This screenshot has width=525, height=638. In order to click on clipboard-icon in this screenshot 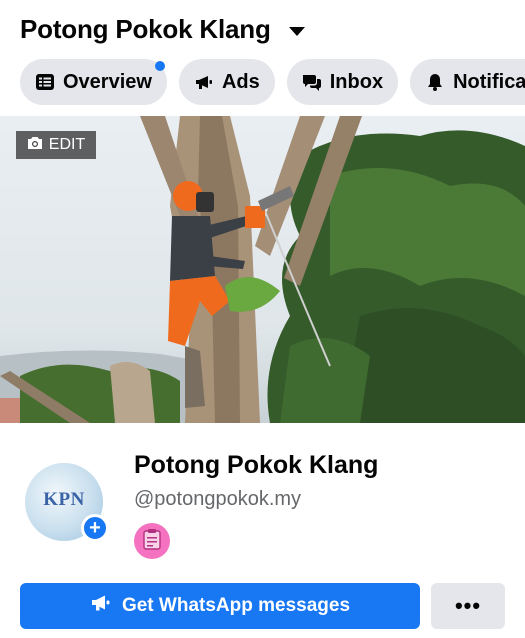, I will do `click(152, 541)`.